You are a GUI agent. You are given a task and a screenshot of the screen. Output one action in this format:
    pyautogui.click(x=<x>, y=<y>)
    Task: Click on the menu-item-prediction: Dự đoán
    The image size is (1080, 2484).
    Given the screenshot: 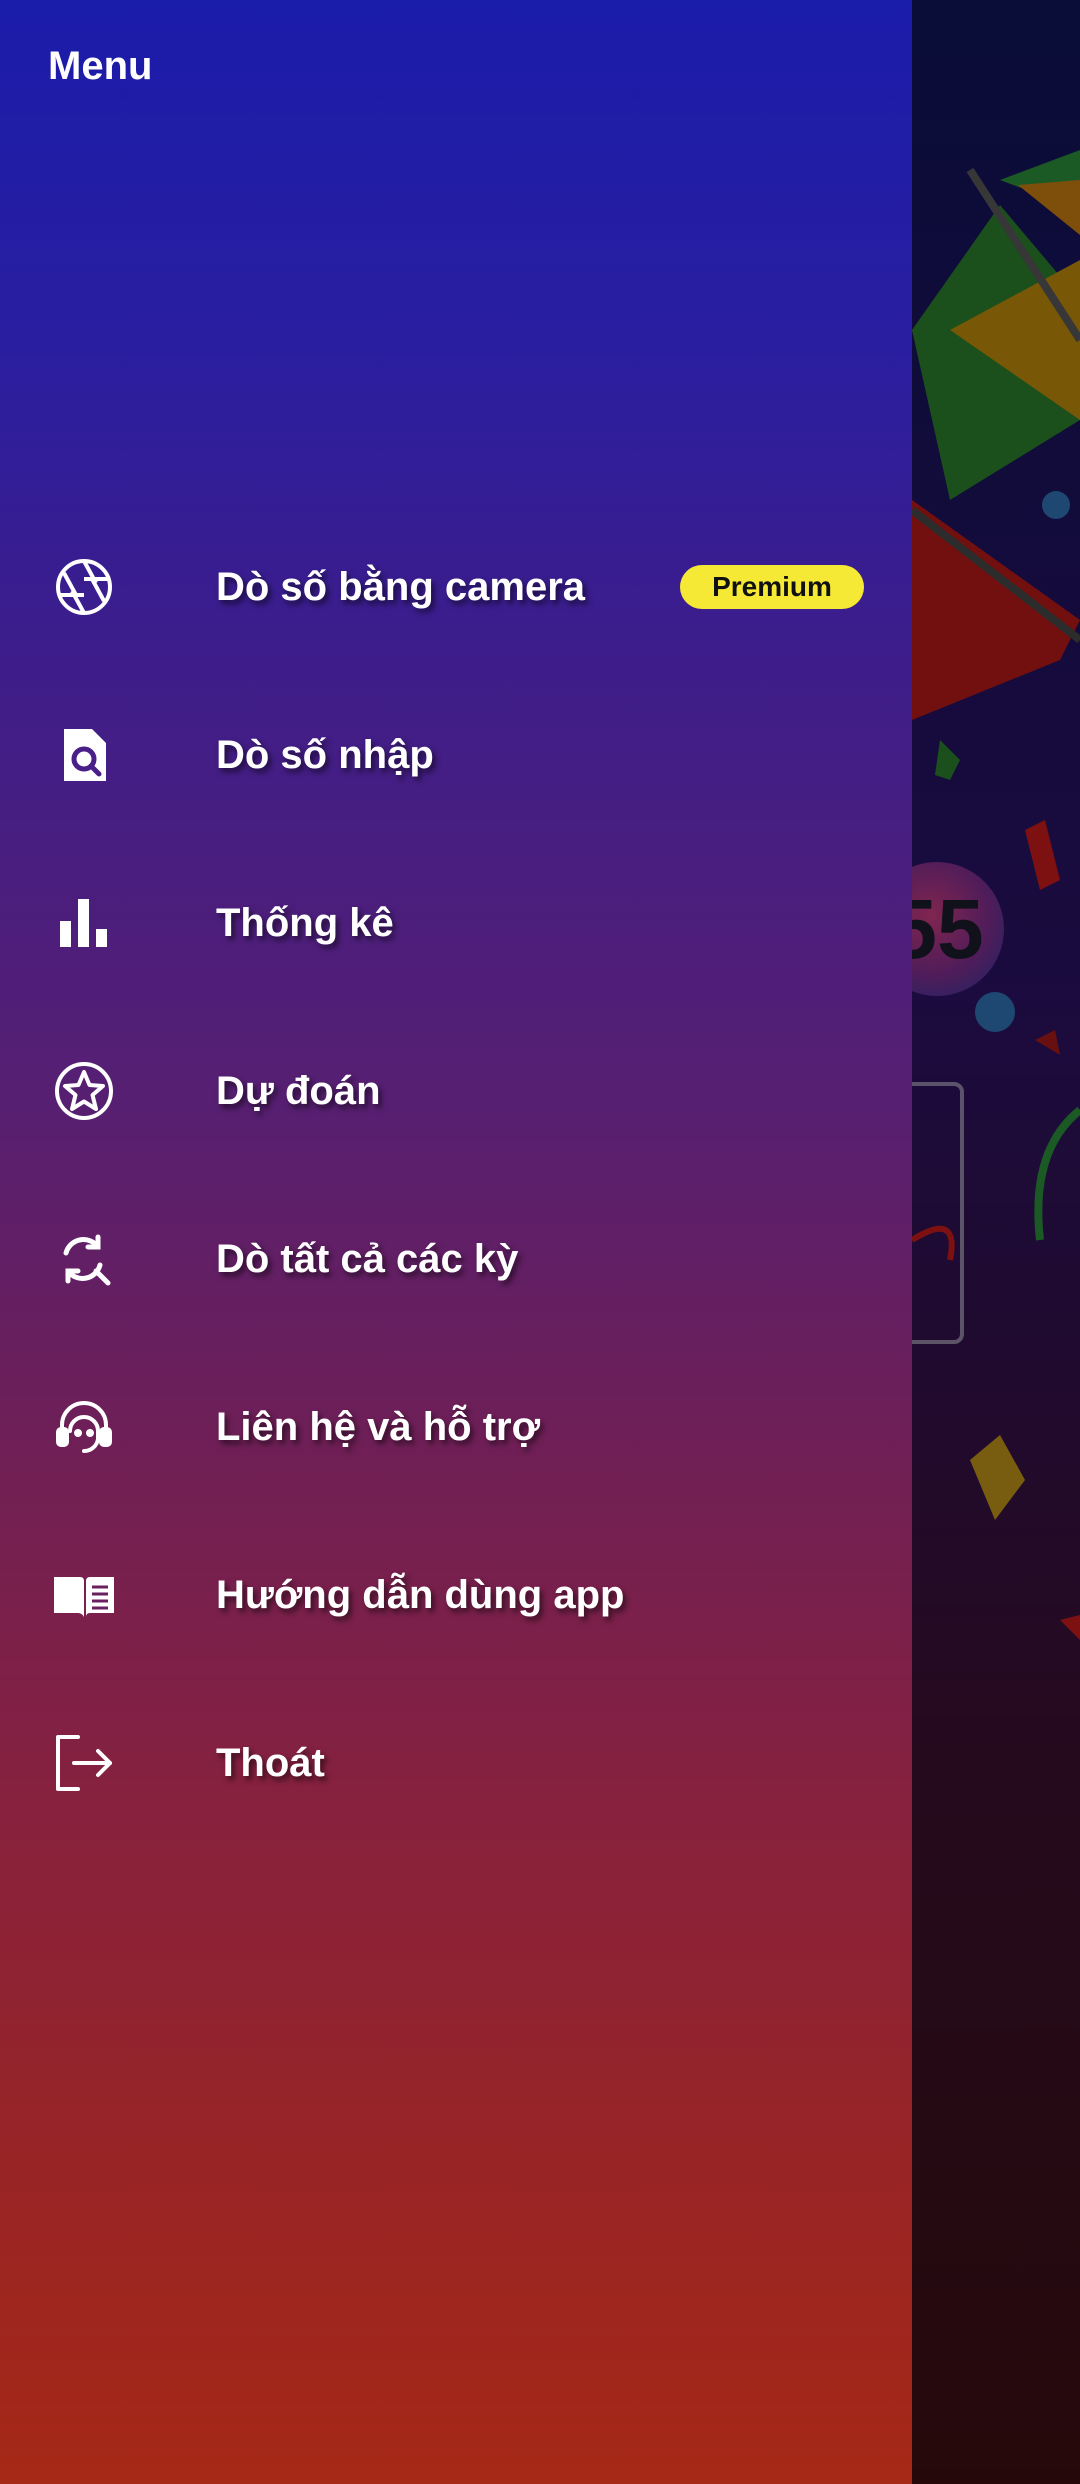 What is the action you would take?
    pyautogui.click(x=456, y=1091)
    